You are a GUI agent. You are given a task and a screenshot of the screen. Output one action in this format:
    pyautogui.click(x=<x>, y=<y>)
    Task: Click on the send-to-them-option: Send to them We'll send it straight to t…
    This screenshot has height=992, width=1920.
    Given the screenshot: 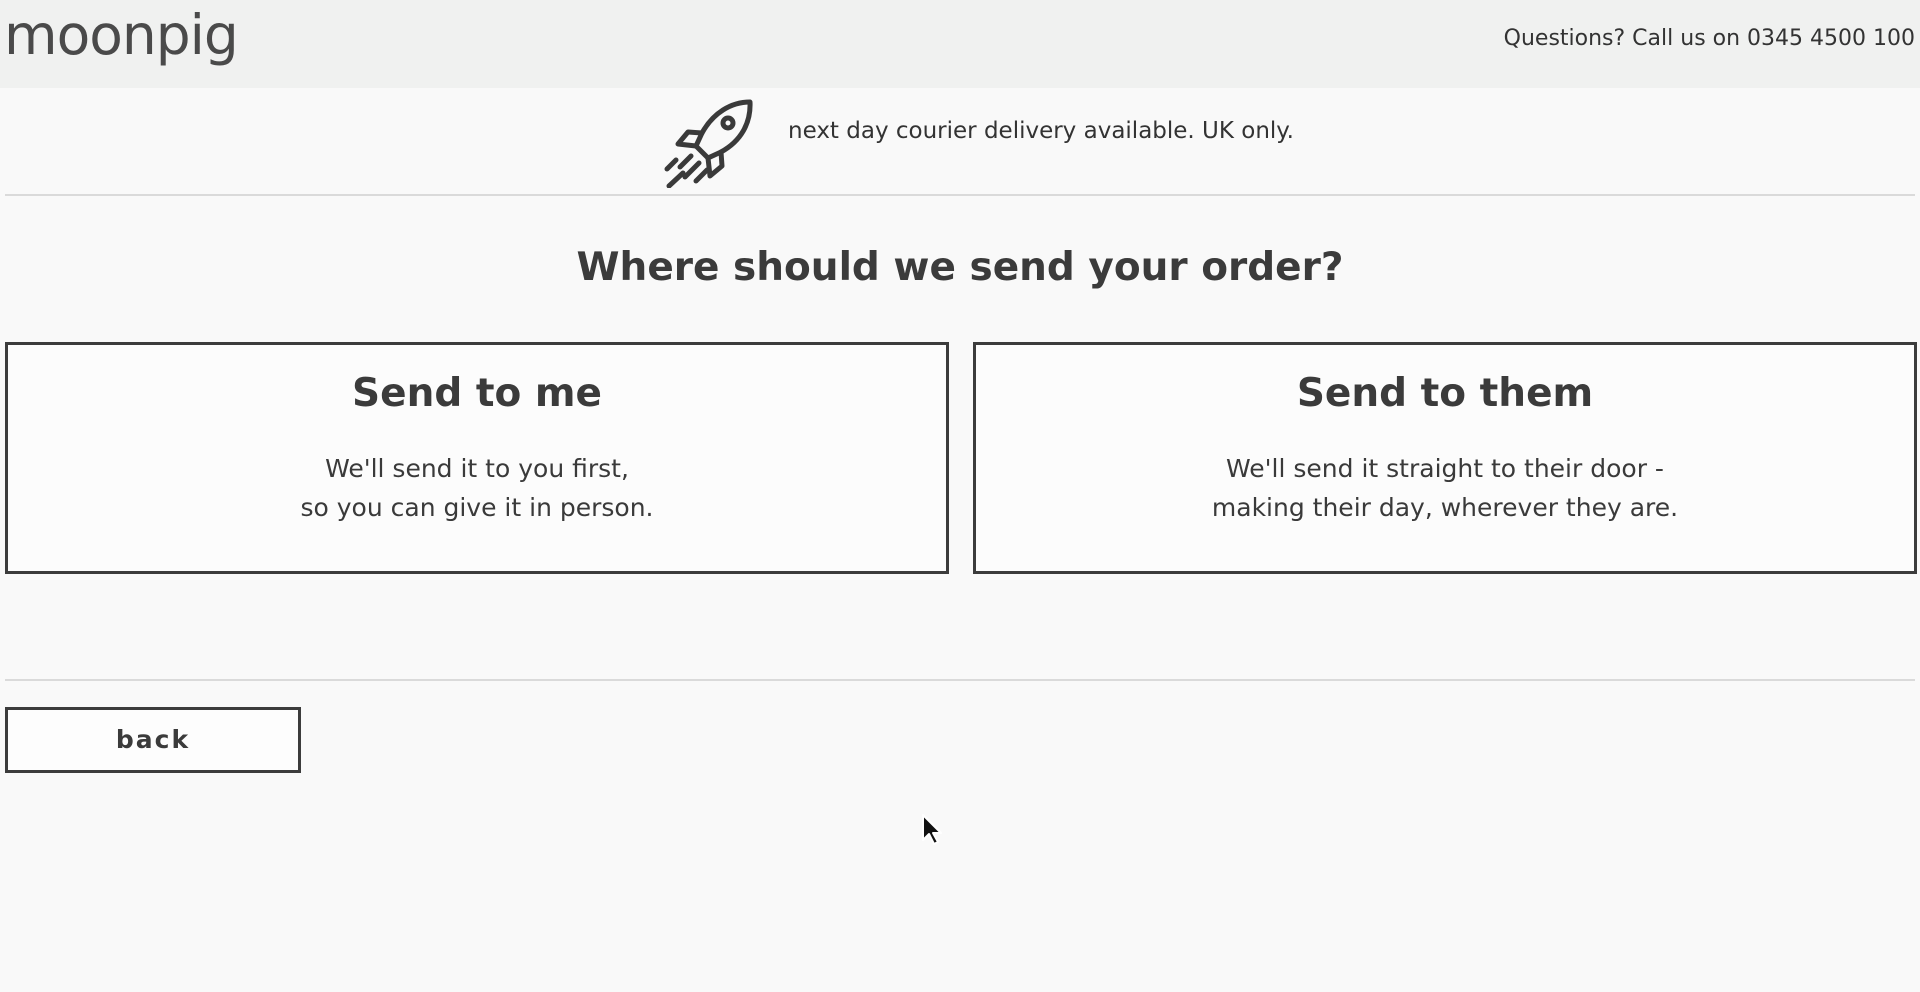 What is the action you would take?
    pyautogui.click(x=1445, y=458)
    